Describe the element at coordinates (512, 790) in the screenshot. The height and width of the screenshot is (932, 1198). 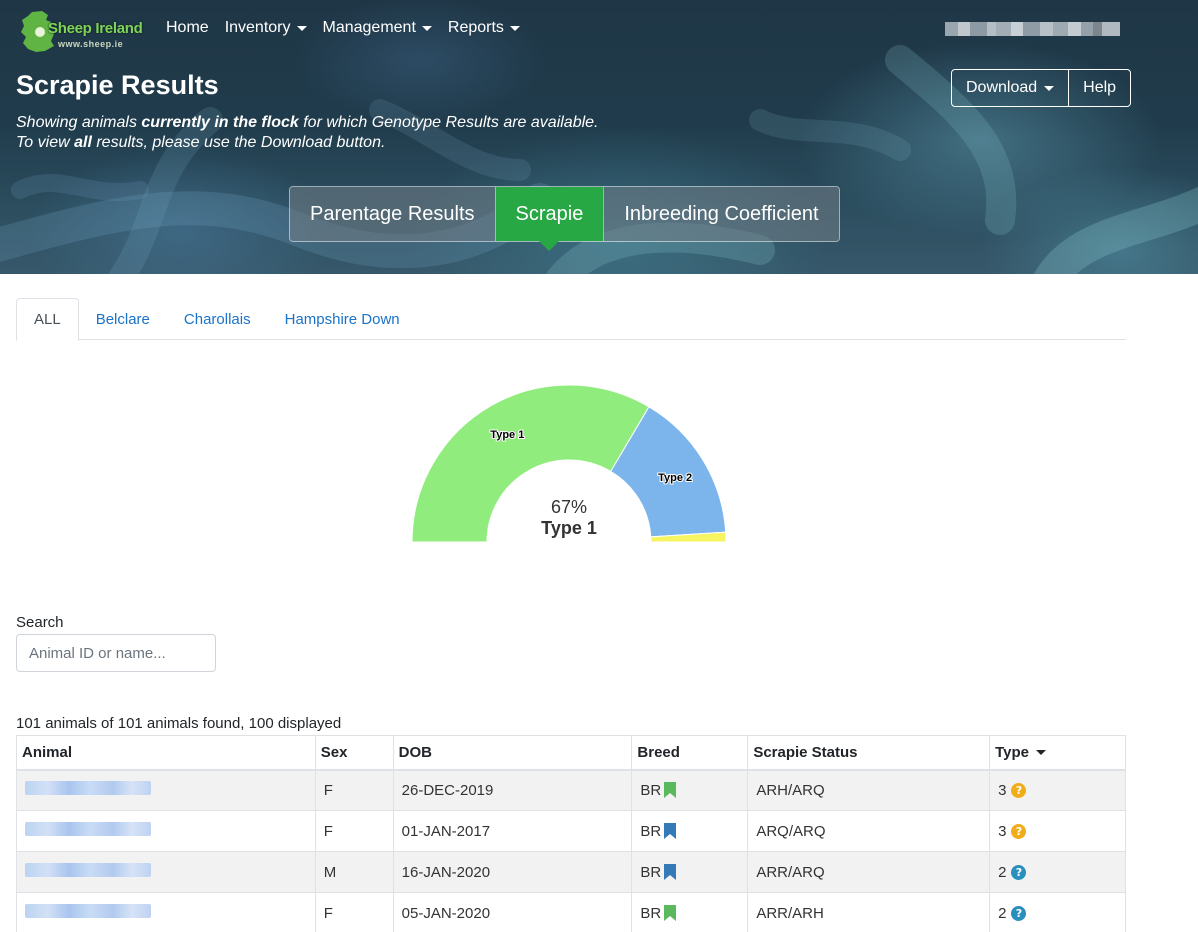
I see `dob-cell: 26-DEC-2019` at that location.